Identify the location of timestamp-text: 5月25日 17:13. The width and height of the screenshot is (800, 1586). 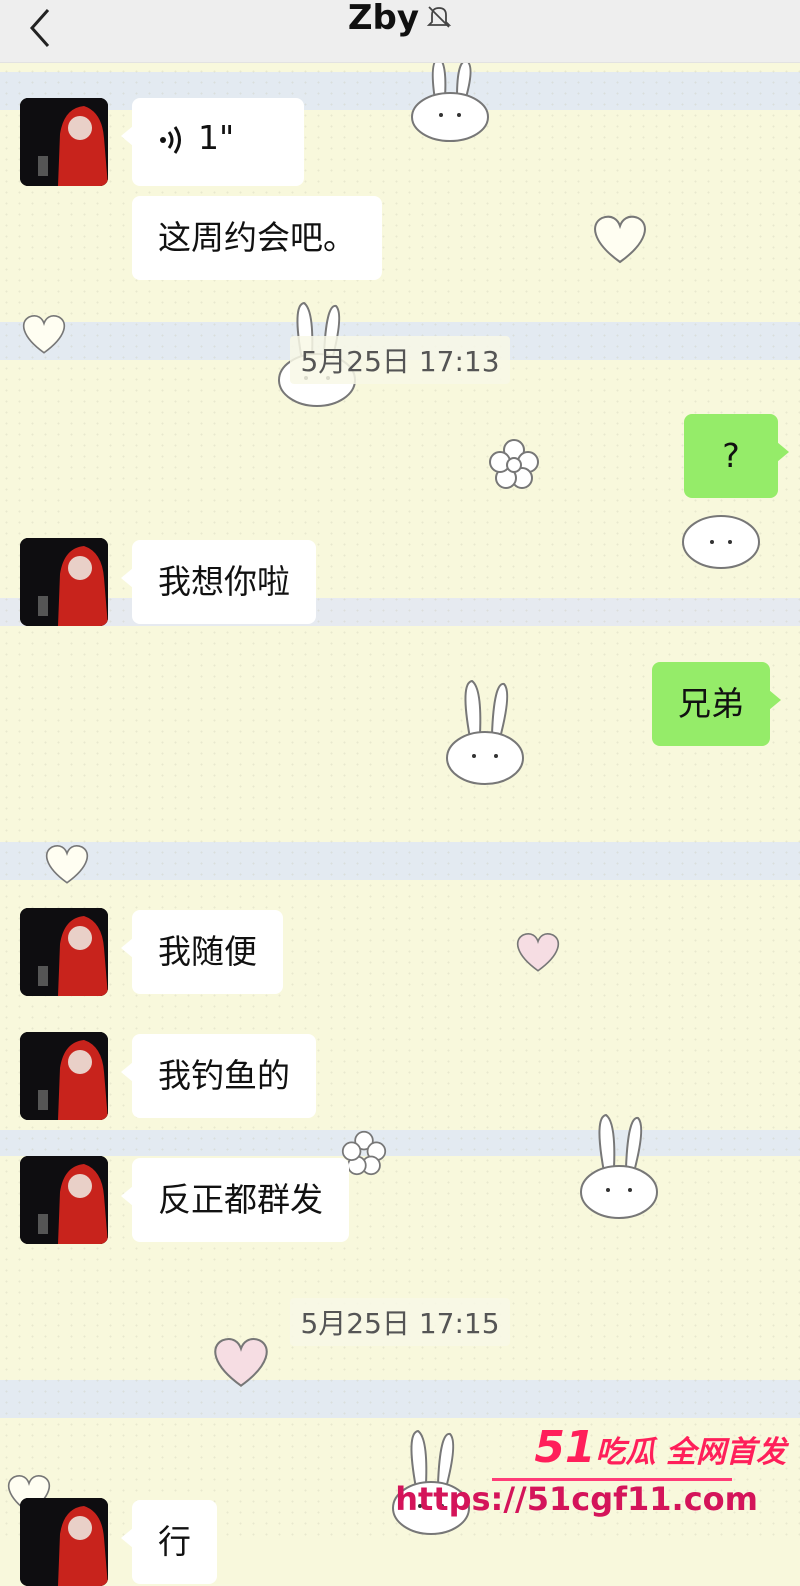
(400, 360).